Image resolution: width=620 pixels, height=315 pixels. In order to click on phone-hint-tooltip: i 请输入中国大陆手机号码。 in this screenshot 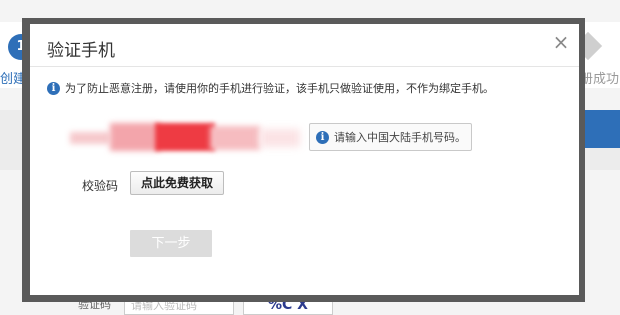, I will do `click(390, 137)`.